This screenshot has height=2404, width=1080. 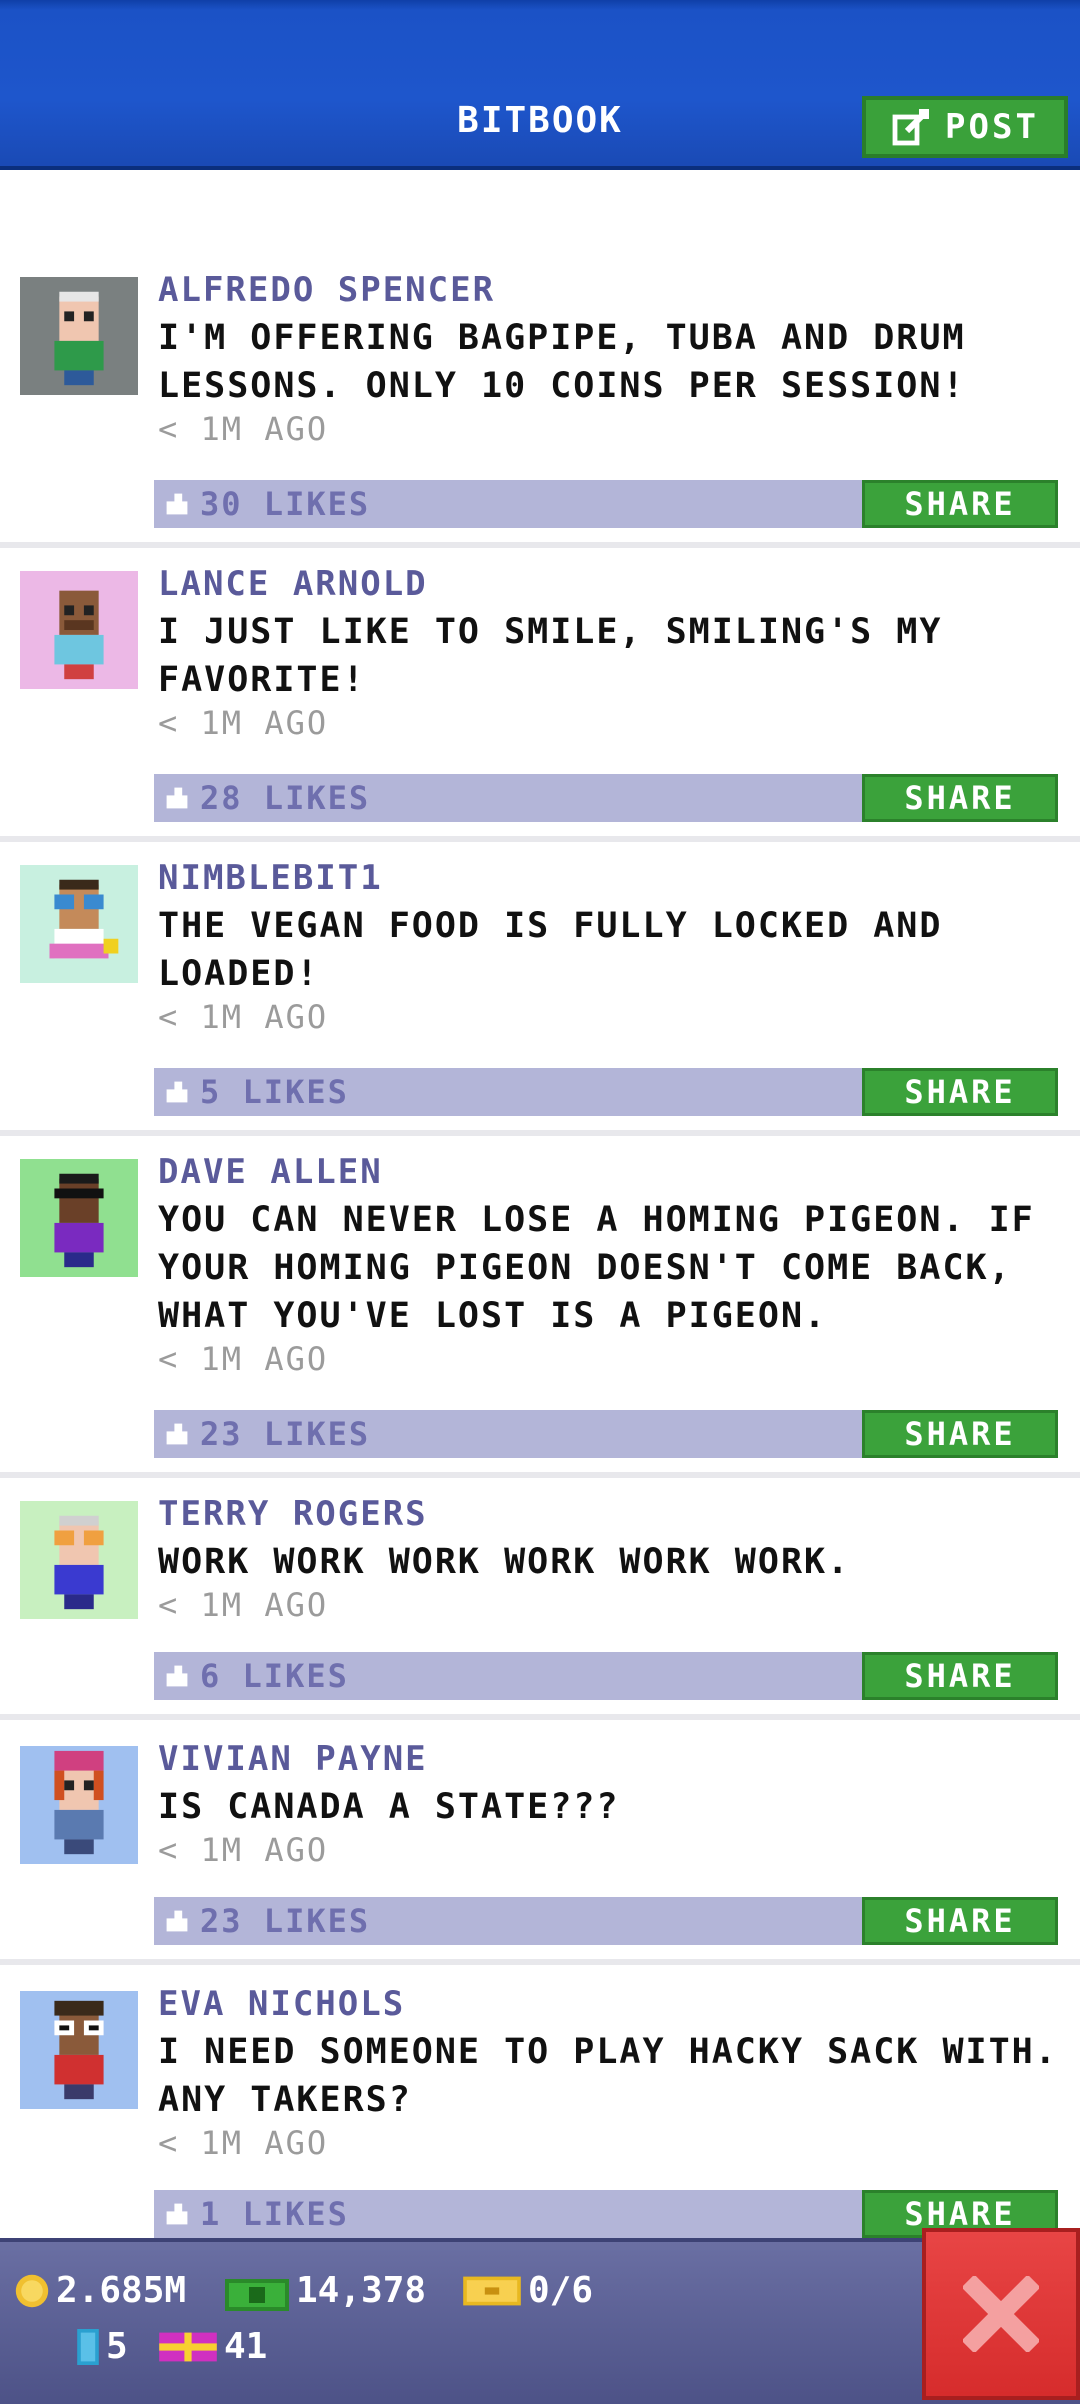 I want to click on close-button, so click(x=1001, y=2314).